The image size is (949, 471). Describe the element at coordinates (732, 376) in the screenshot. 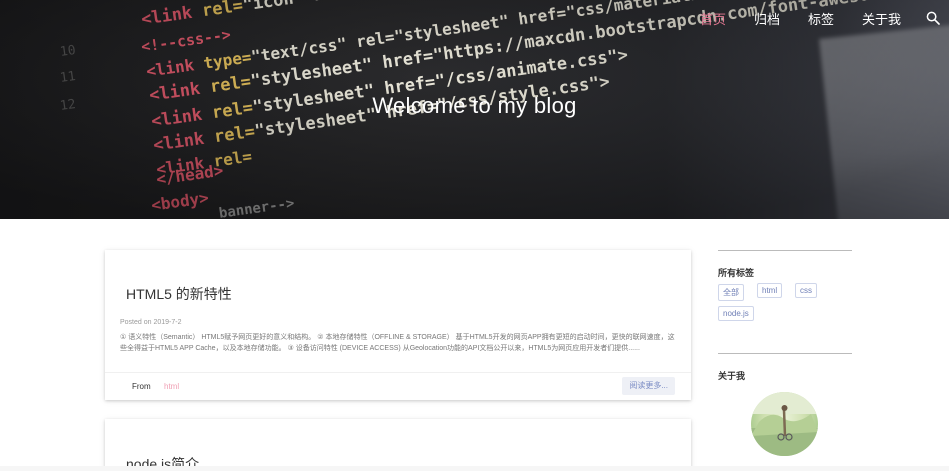

I see `about-heading: 关于我` at that location.